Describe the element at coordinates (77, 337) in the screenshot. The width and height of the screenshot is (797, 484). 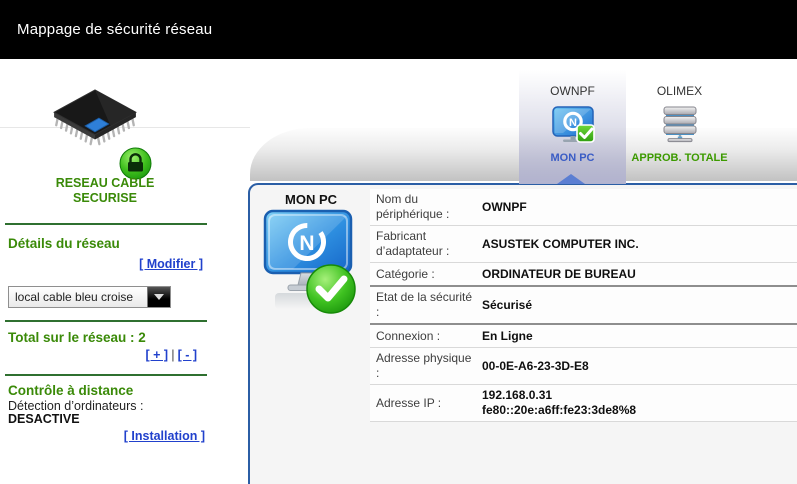
I see `total-on-network-label: Total sur le réseau : 2` at that location.